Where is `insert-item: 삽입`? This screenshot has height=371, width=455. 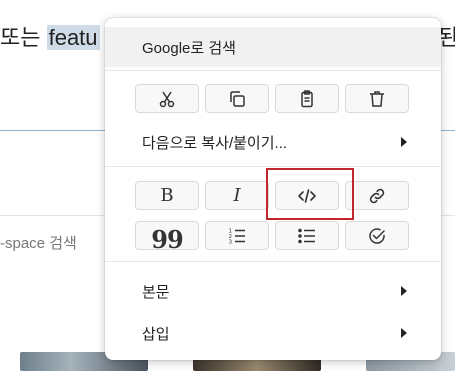 insert-item: 삽입 is located at coordinates (273, 333).